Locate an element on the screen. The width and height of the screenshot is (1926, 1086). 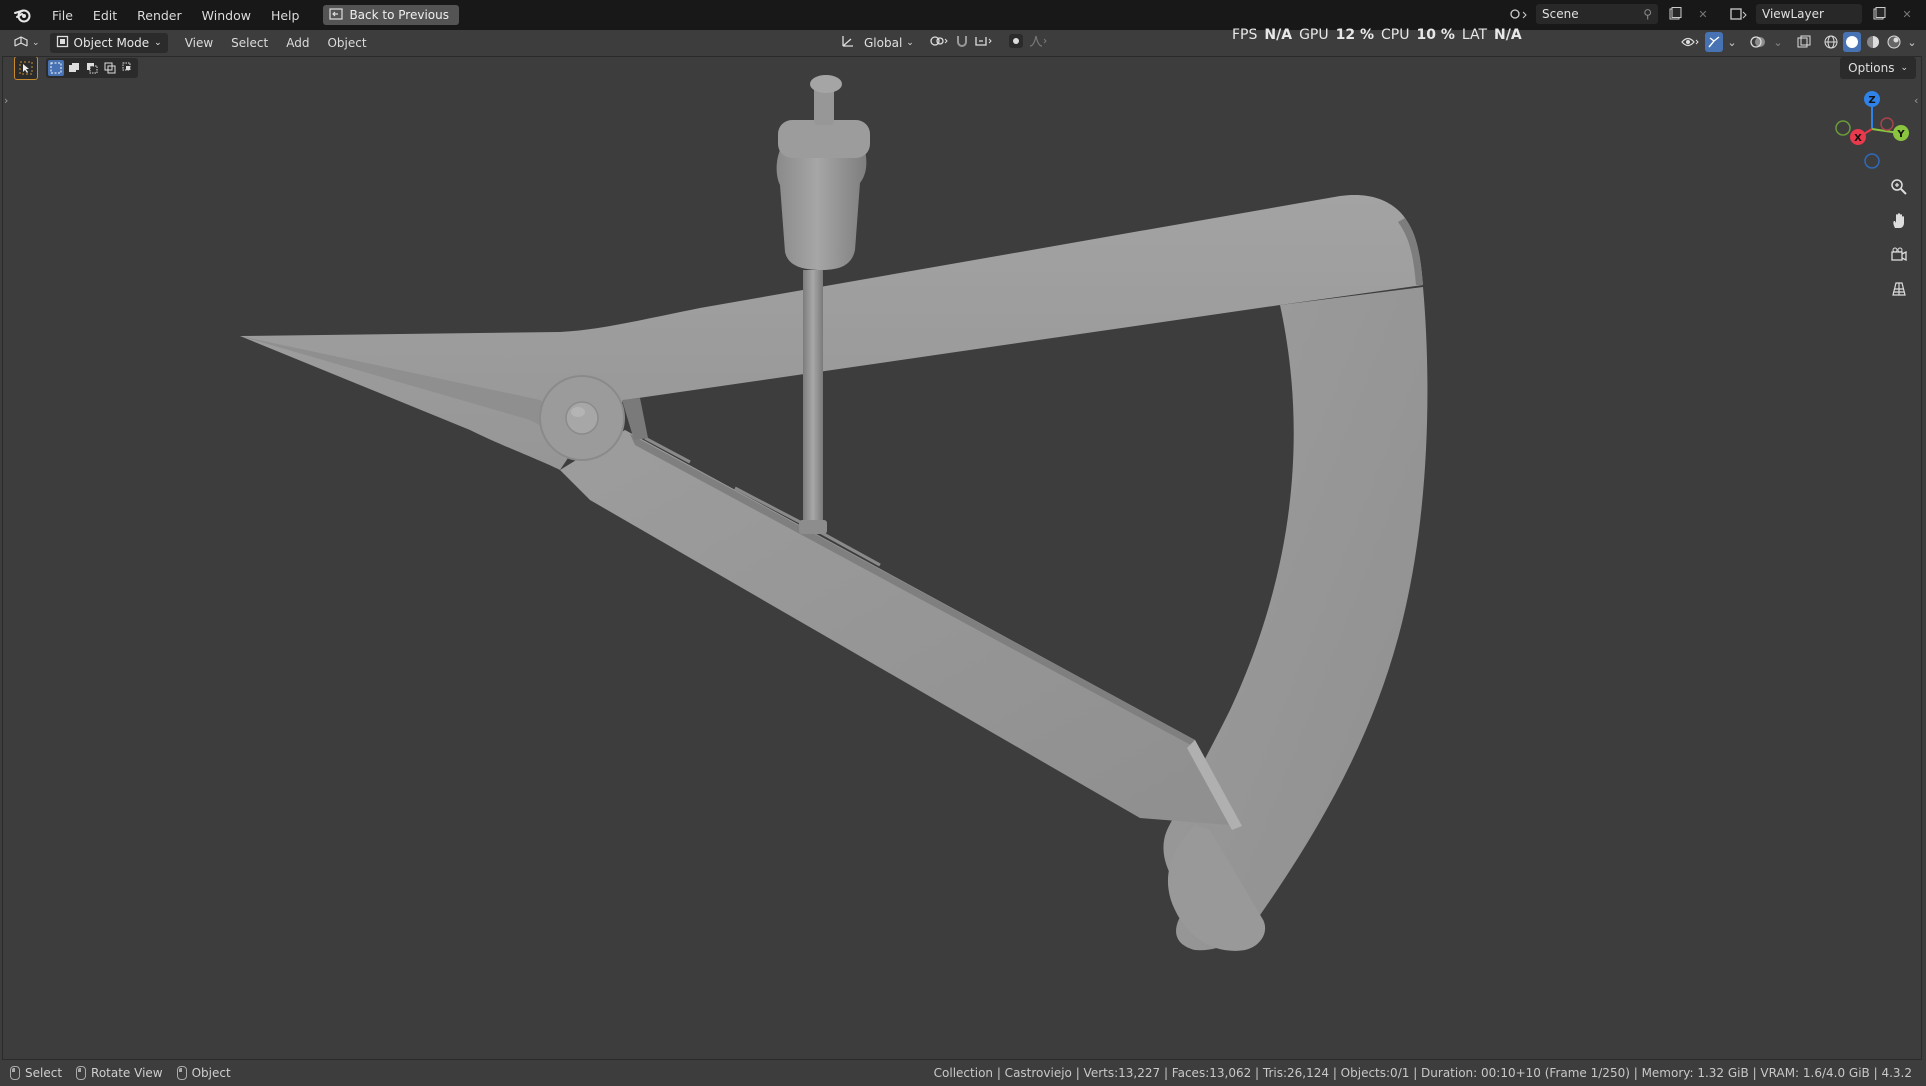
gizmo-y-label: Y is located at coordinates (1900, 134).